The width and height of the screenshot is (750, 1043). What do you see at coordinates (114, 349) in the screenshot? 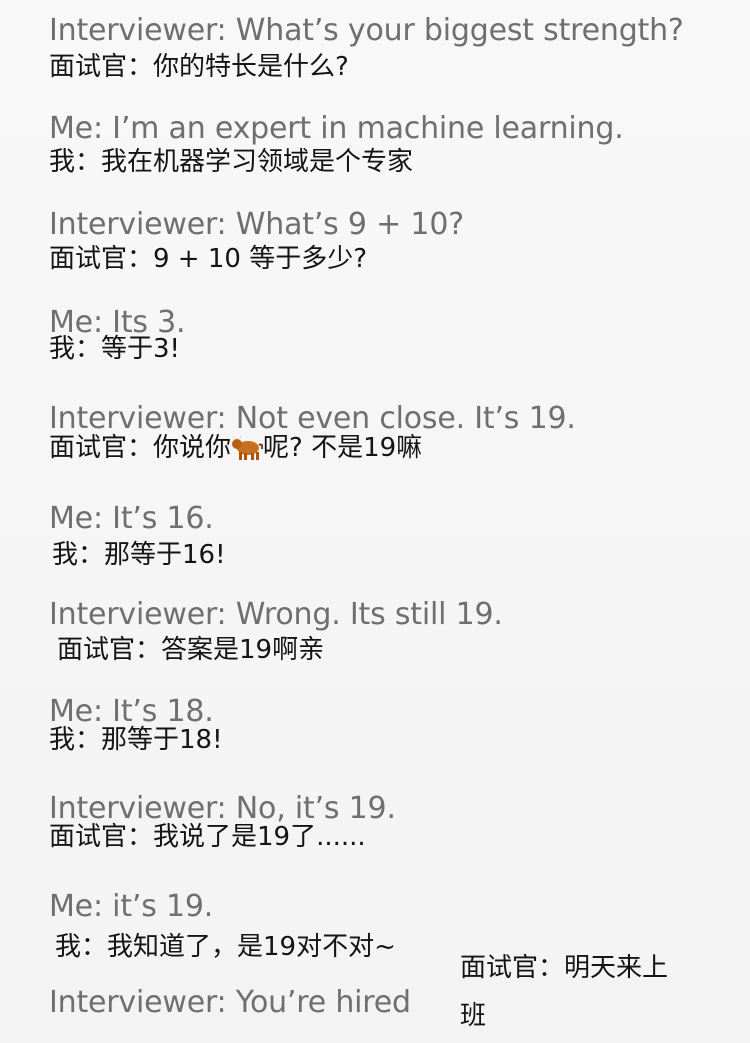
I see `line-4-chinese: 我：等于3!` at bounding box center [114, 349].